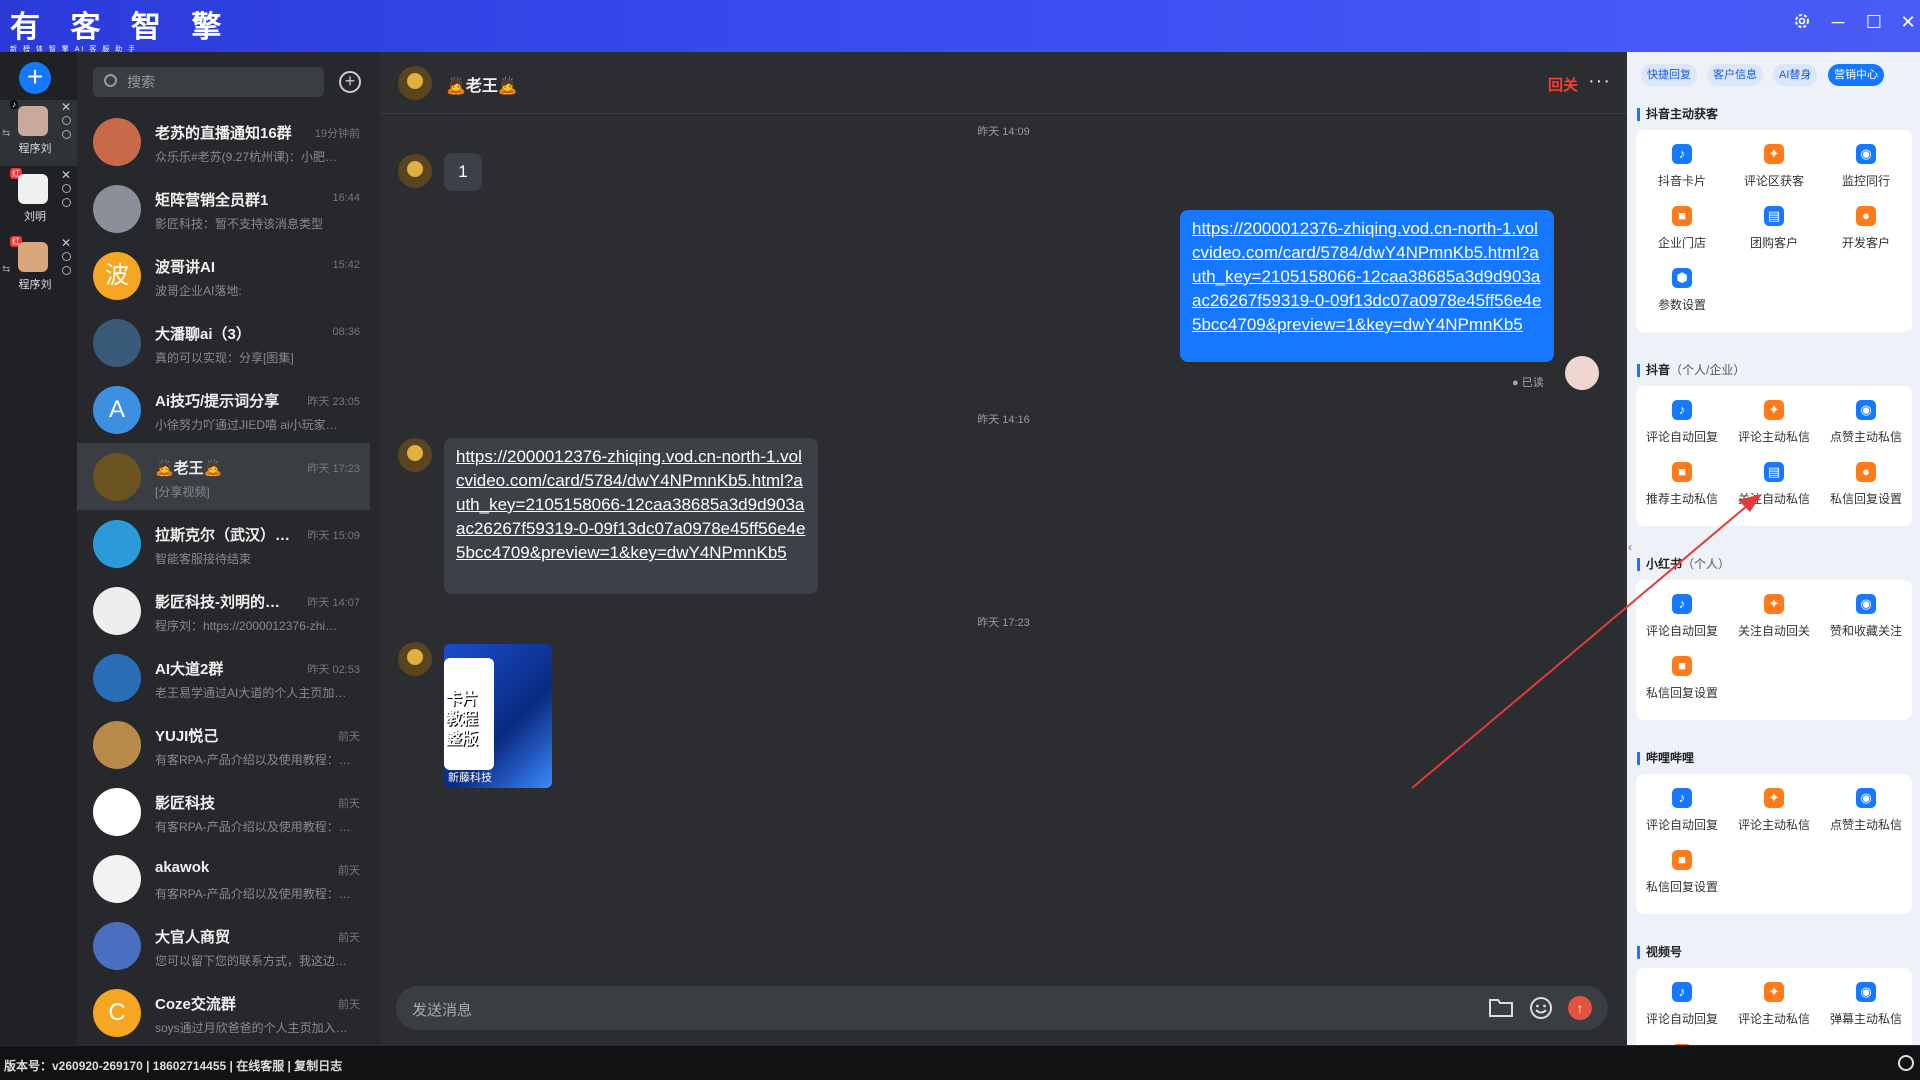 The width and height of the screenshot is (1920, 1080). I want to click on tool-button: ⬢ 参数设置, so click(1682, 293).